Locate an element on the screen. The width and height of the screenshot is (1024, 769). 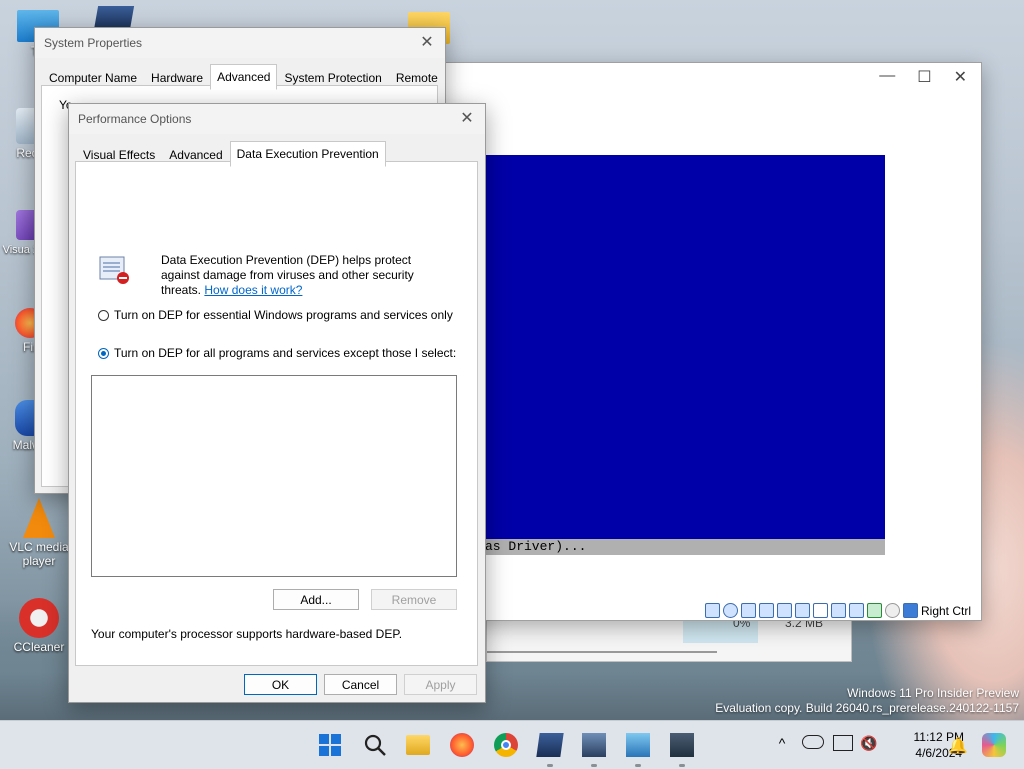
vlc-cone-icon is located at coordinates (39, 518).